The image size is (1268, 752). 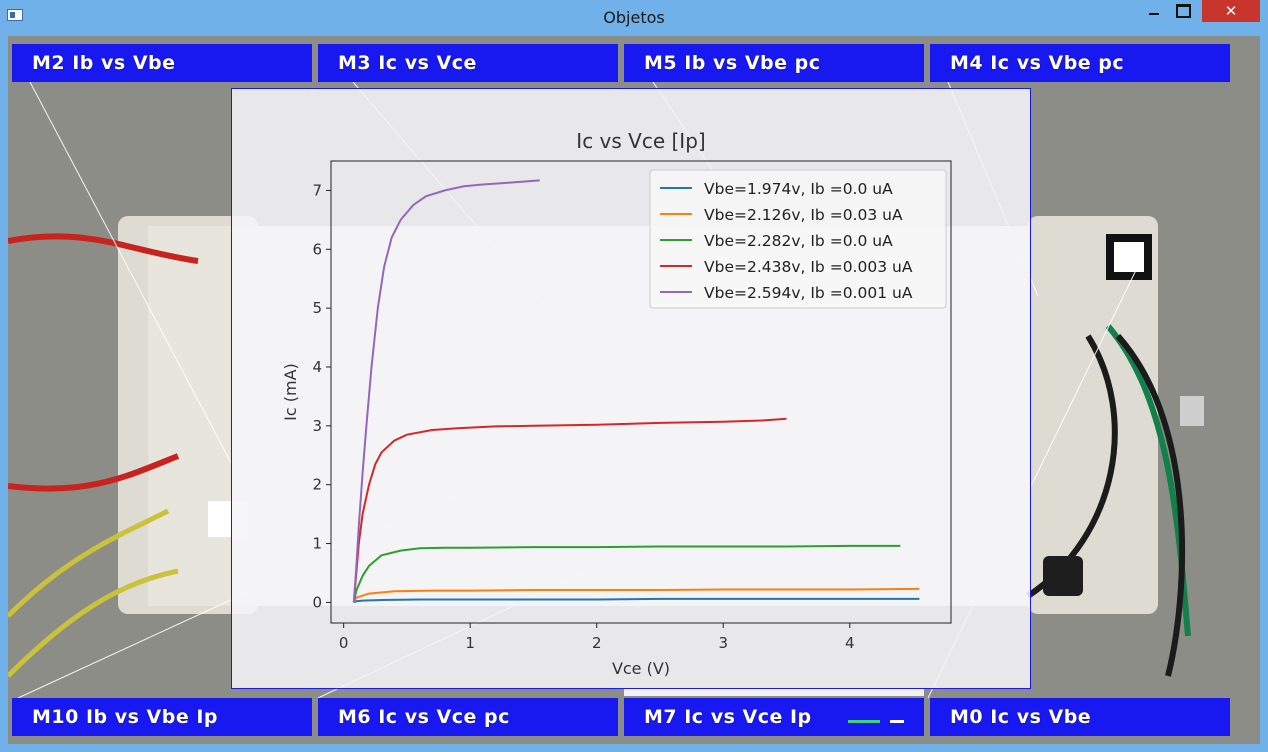 What do you see at coordinates (597, 643) in the screenshot?
I see `x-tick-label: 2` at bounding box center [597, 643].